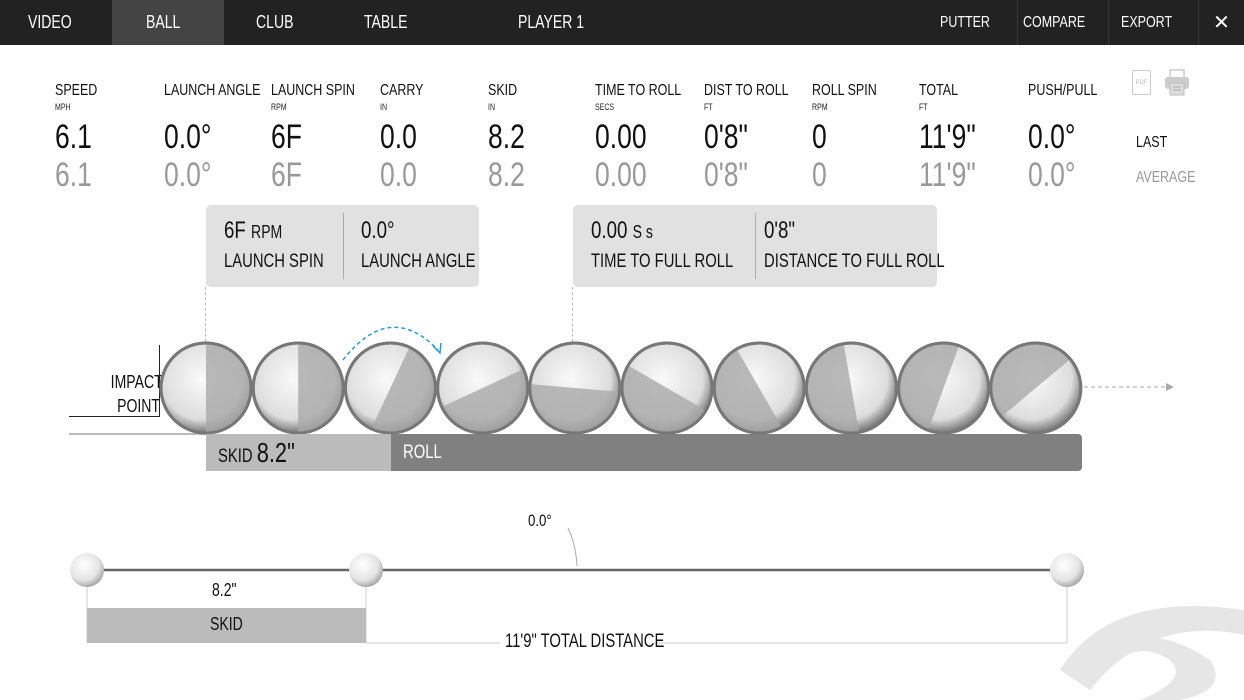 The image size is (1244, 700). What do you see at coordinates (1166, 177) in the screenshot?
I see `average-label: AVERAGE` at bounding box center [1166, 177].